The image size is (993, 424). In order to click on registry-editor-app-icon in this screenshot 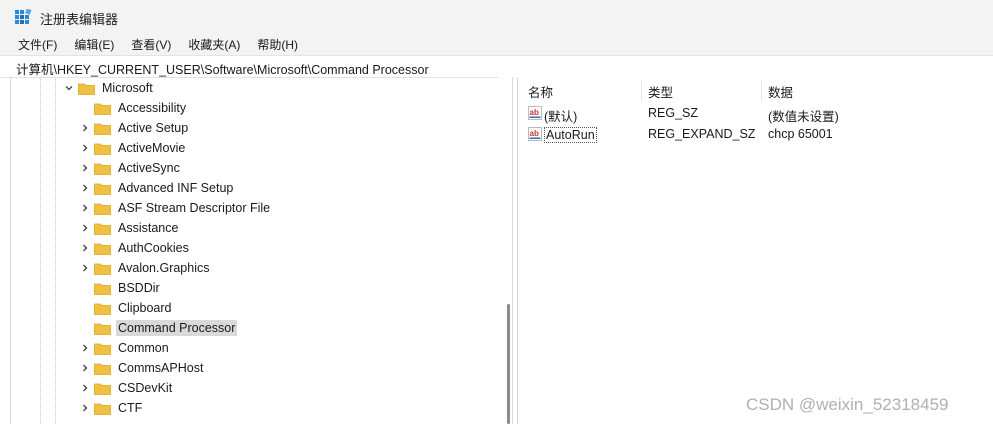, I will do `click(23, 16)`.